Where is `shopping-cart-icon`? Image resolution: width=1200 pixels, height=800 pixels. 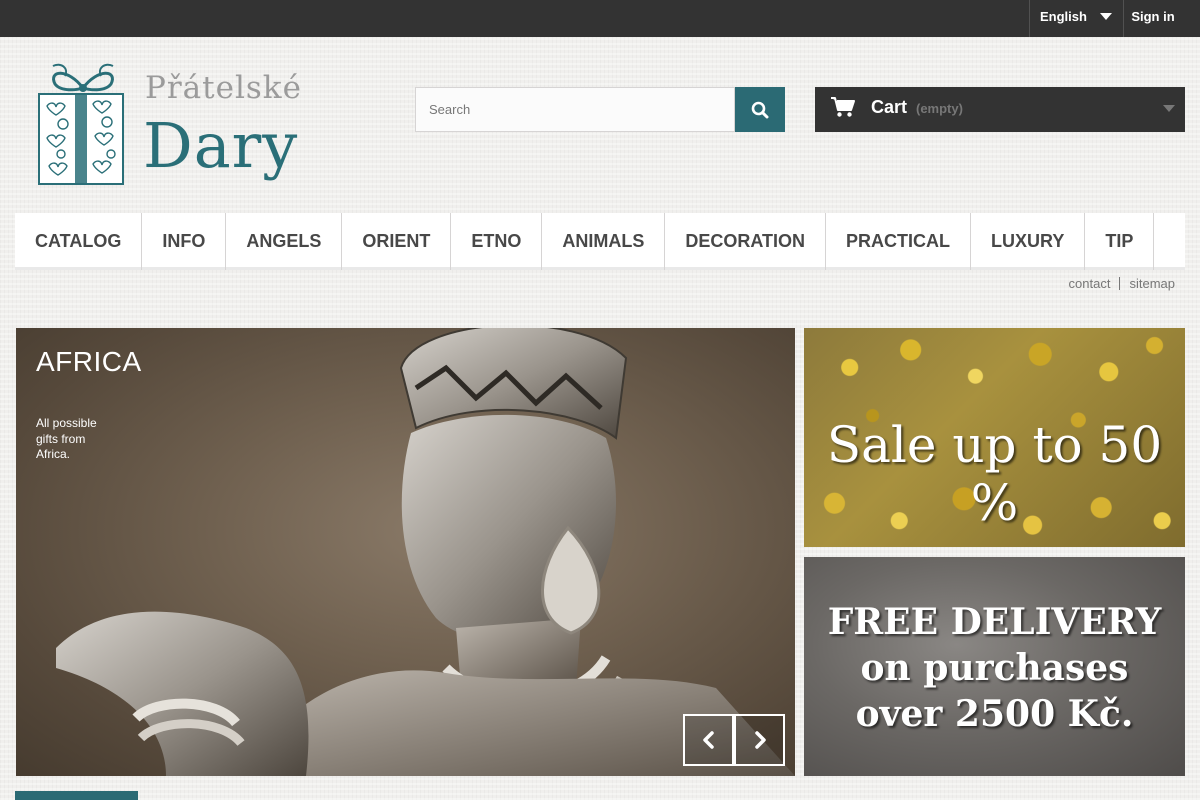
shopping-cart-icon is located at coordinates (843, 107).